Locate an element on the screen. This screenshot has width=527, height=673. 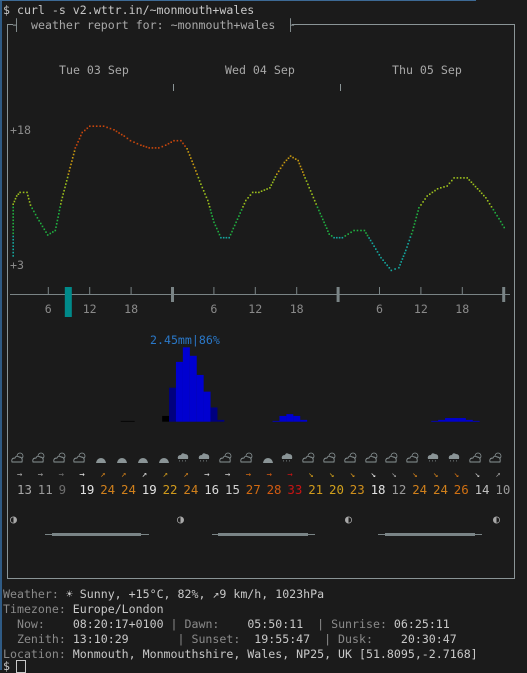
wind-speed: 11 is located at coordinates (45, 489).